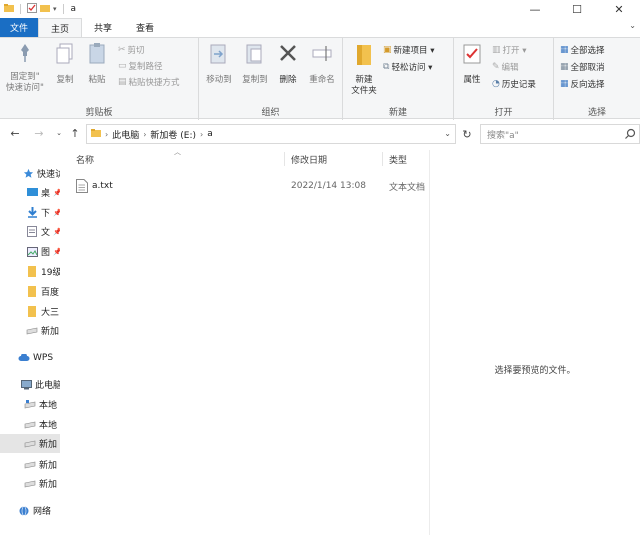  I want to click on select-none-button: ▦ 全部取消, so click(582, 67).